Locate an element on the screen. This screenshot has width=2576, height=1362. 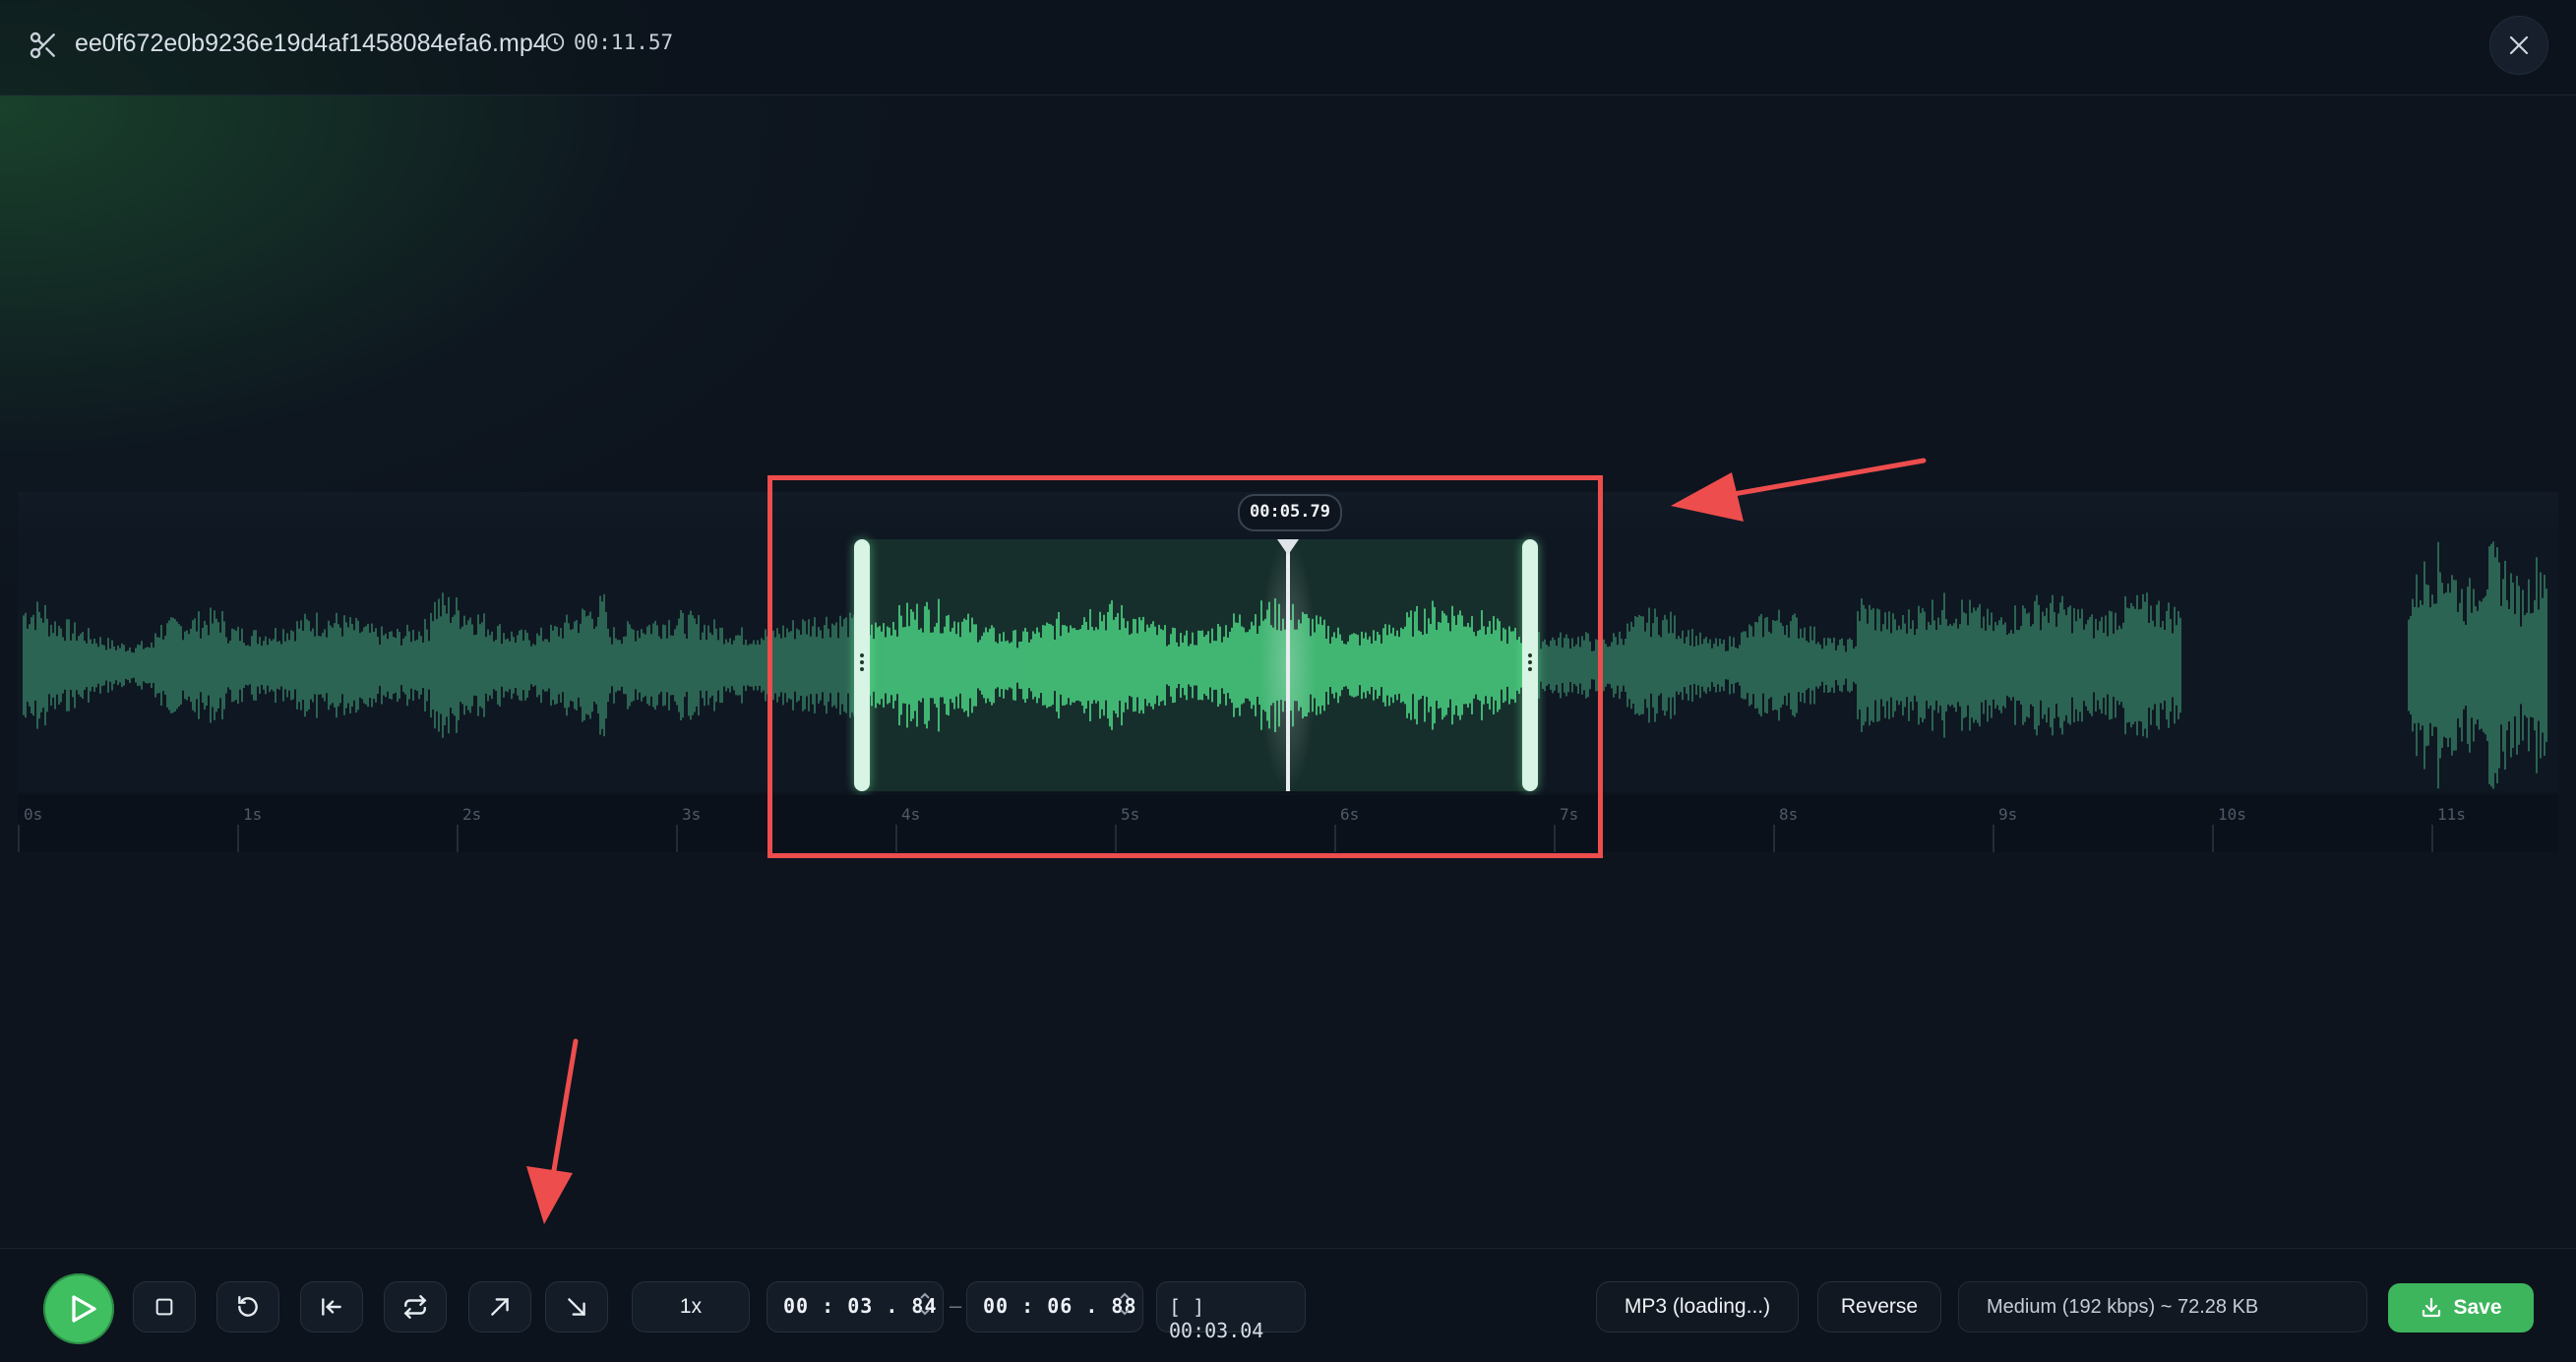
skip-to-start-button is located at coordinates (331, 1306).